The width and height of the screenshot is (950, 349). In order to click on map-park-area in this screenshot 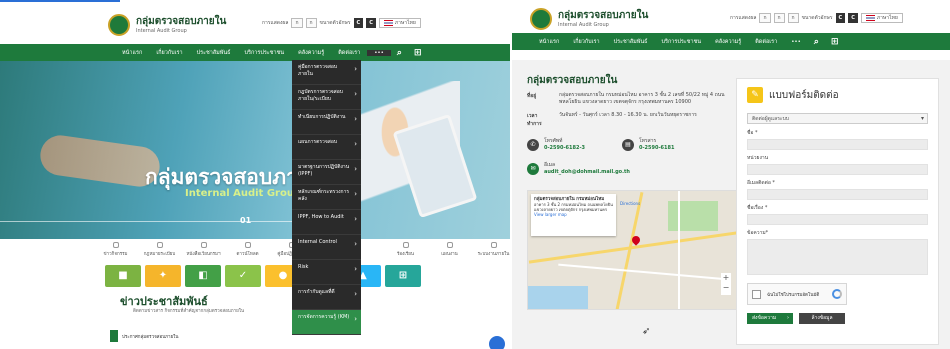, I will do `click(693, 216)`.